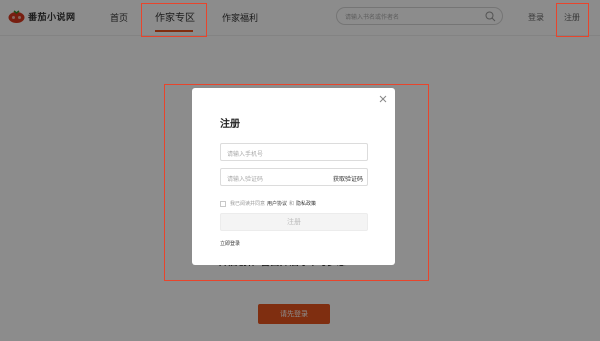 This screenshot has height=341, width=600. I want to click on annotation-box-register, so click(572, 20).